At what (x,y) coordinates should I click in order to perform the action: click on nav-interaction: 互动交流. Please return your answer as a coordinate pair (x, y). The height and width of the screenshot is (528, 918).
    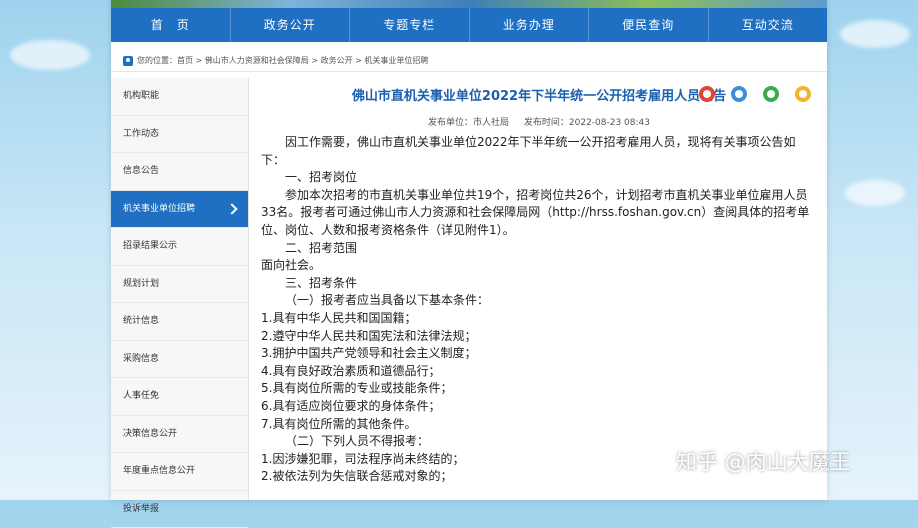
    Looking at the image, I should click on (768, 25).